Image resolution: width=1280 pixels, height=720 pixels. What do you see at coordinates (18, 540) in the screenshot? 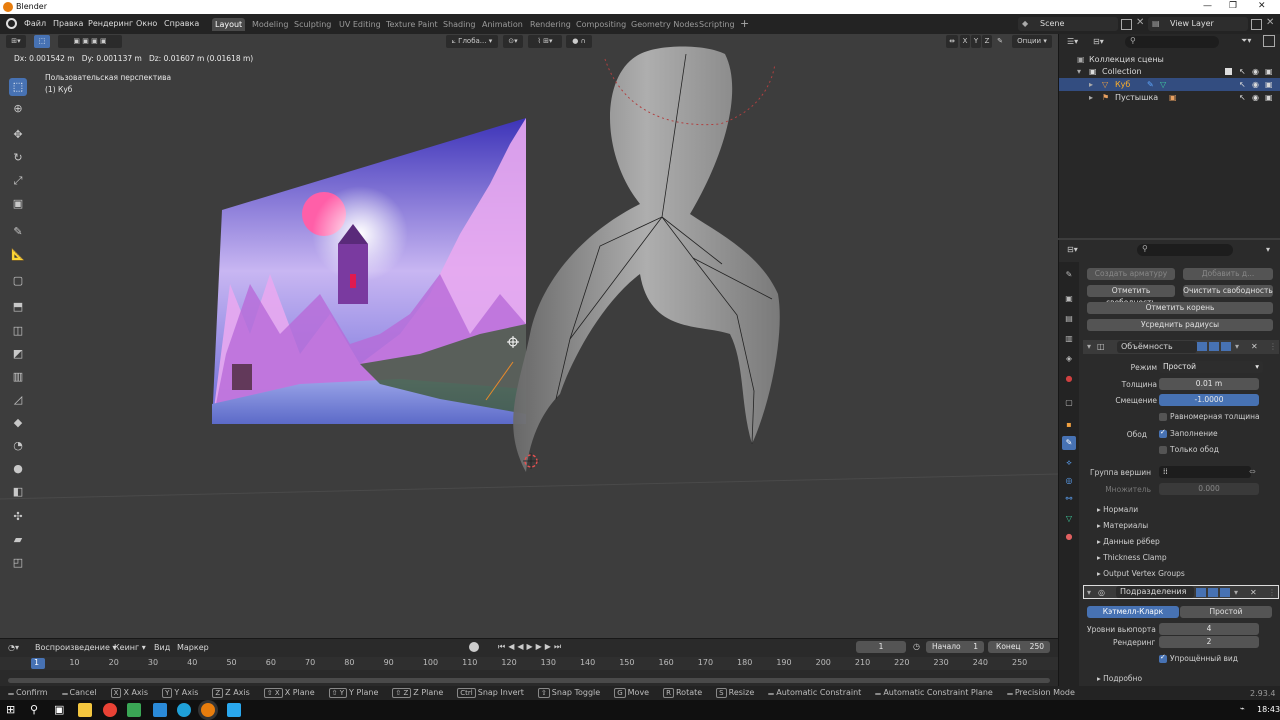
I see `shear-tool-icon: ▰` at bounding box center [18, 540].